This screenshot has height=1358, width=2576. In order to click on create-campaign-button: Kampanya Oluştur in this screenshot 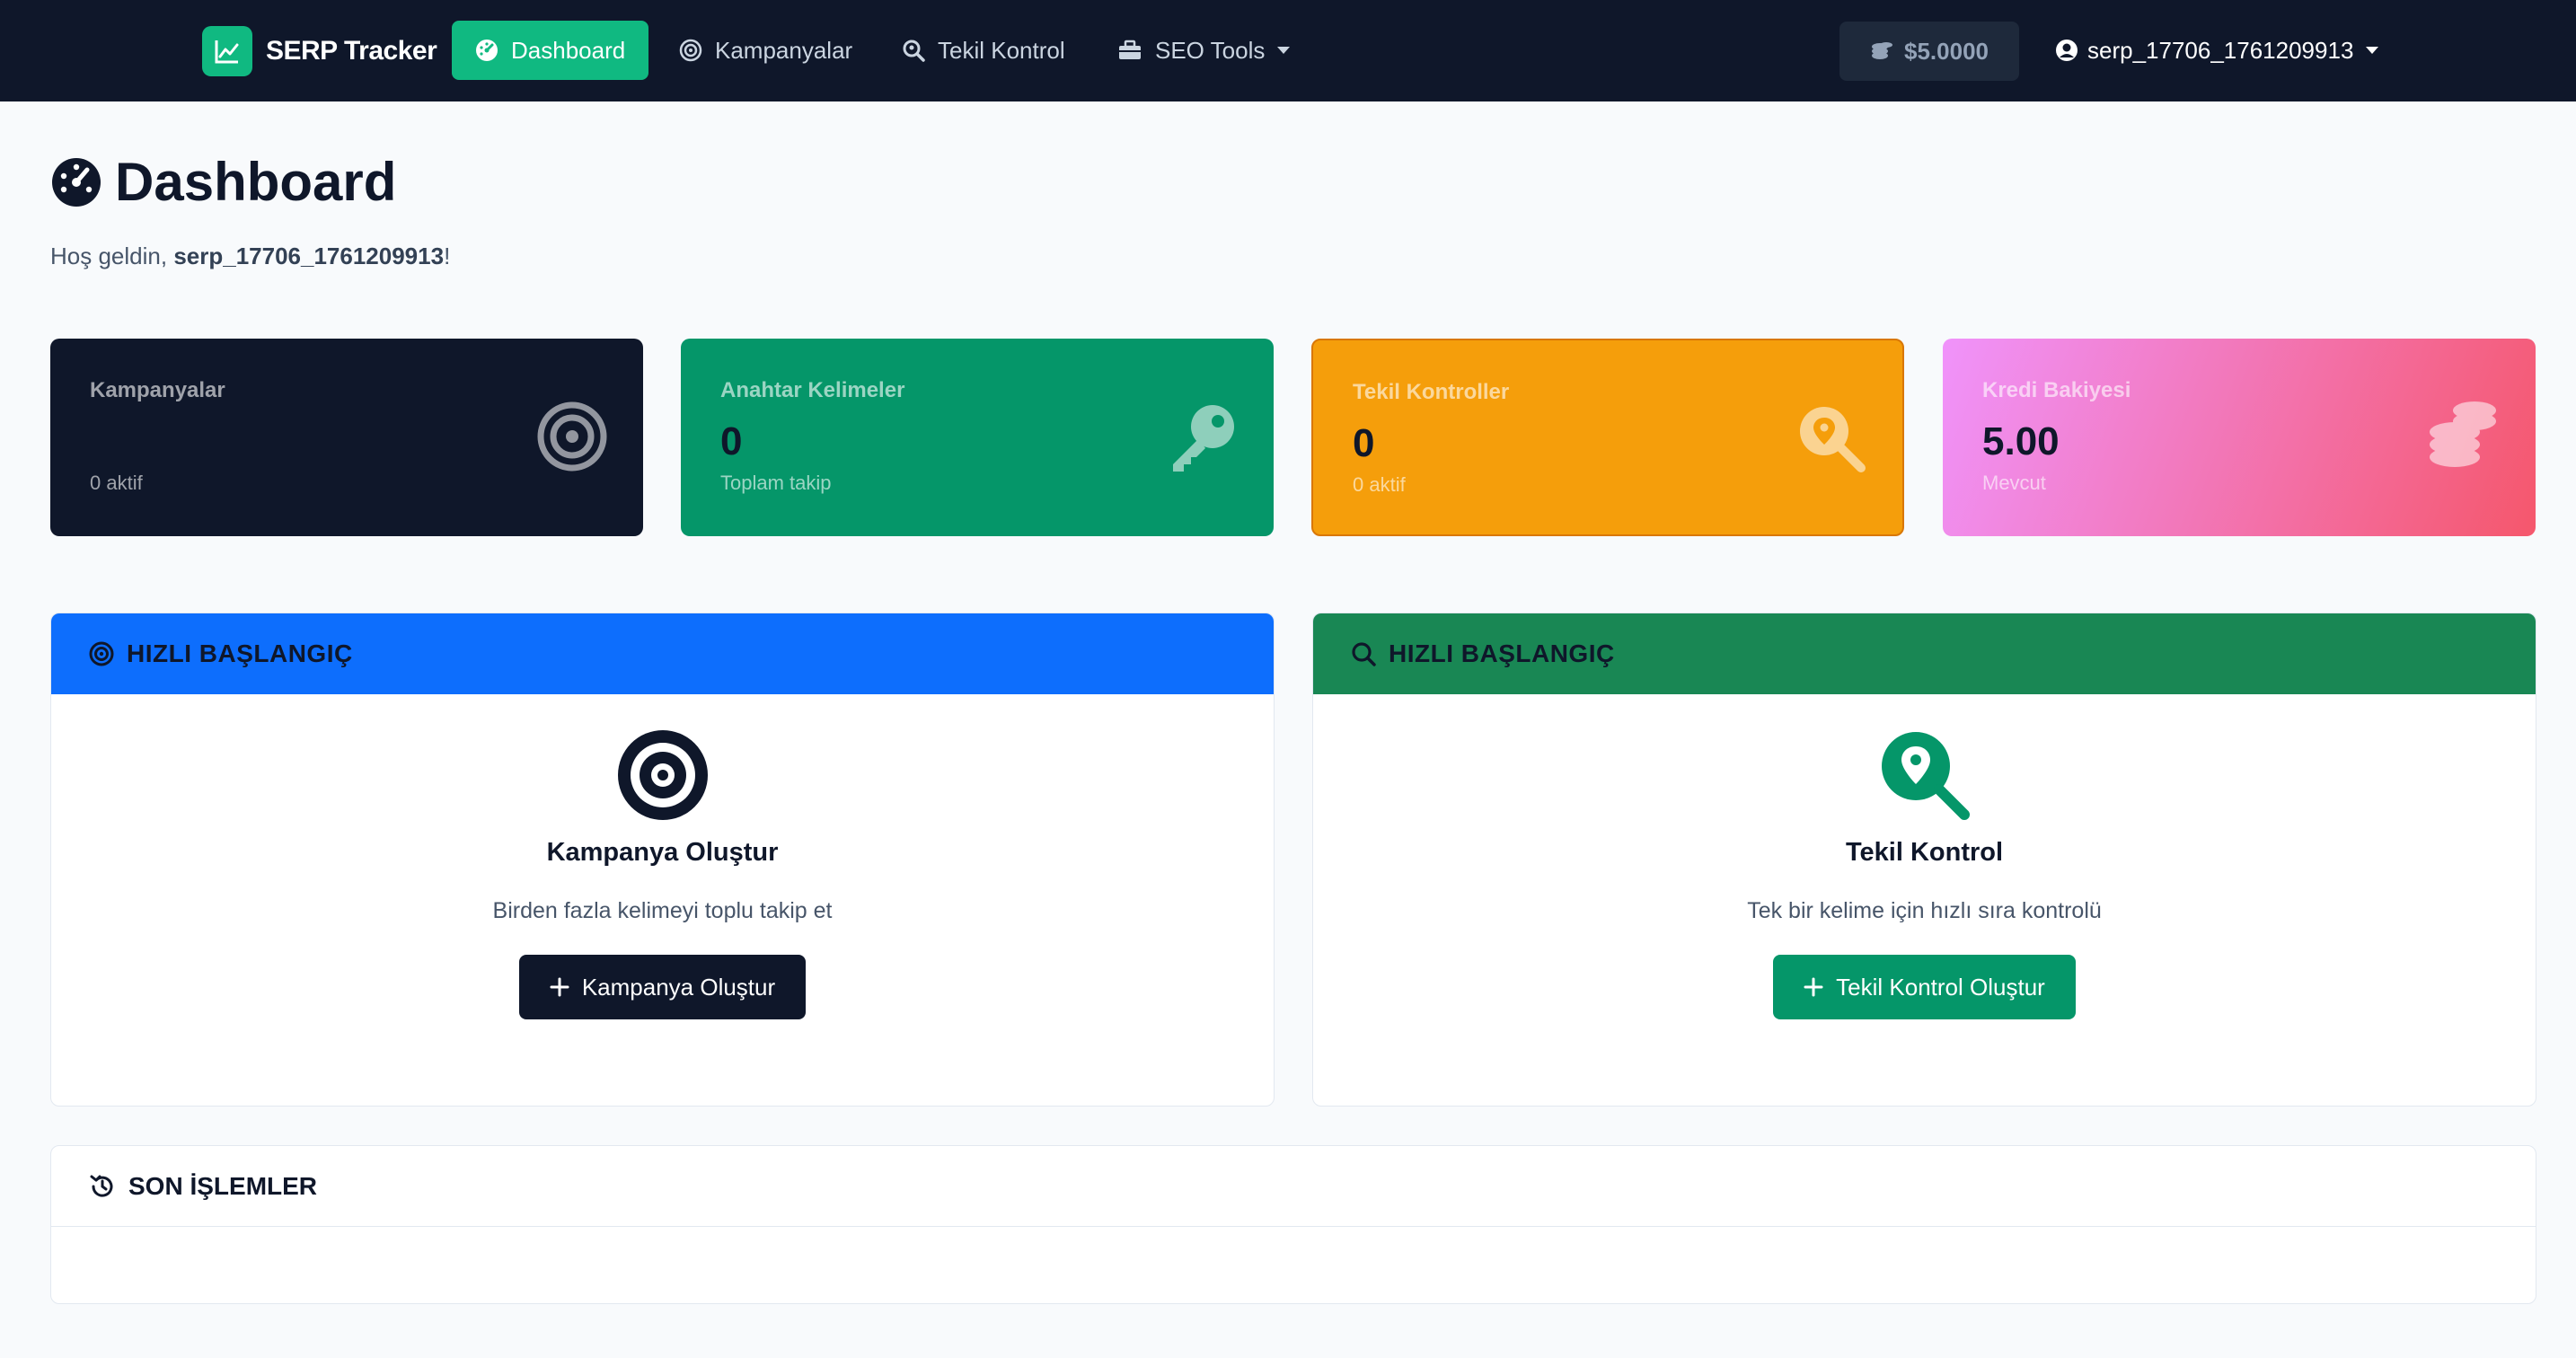, I will do `click(662, 987)`.